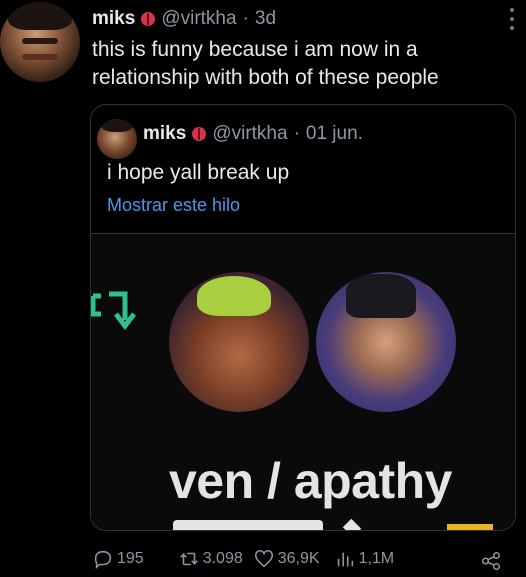 The image size is (526, 577). Describe the element at coordinates (40, 42) in the screenshot. I see `avatar` at that location.